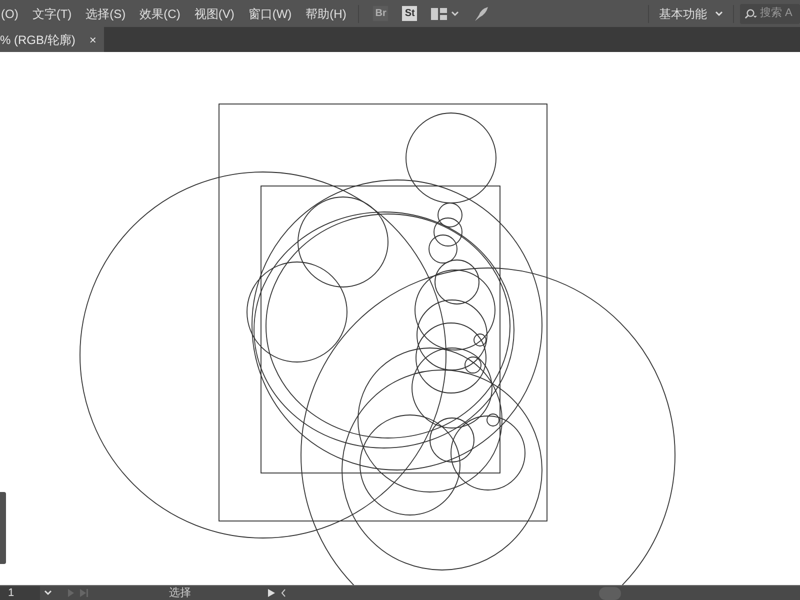 The image size is (800, 600). Describe the element at coordinates (283, 593) in the screenshot. I see `scroll-left-icon` at that location.